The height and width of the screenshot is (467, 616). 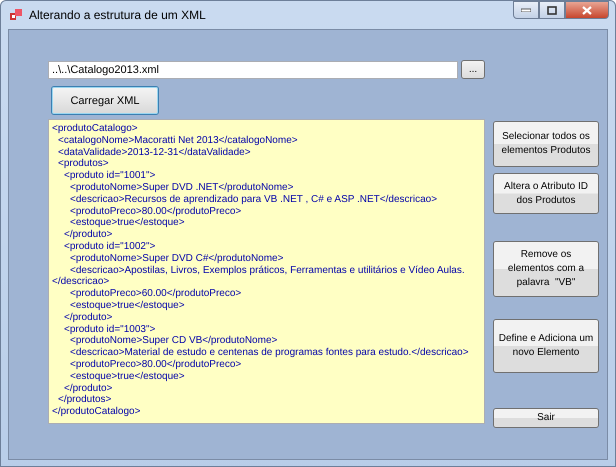 I want to click on xml-line: <produtoPreco>60.00</produtoPreco>, so click(x=155, y=294).